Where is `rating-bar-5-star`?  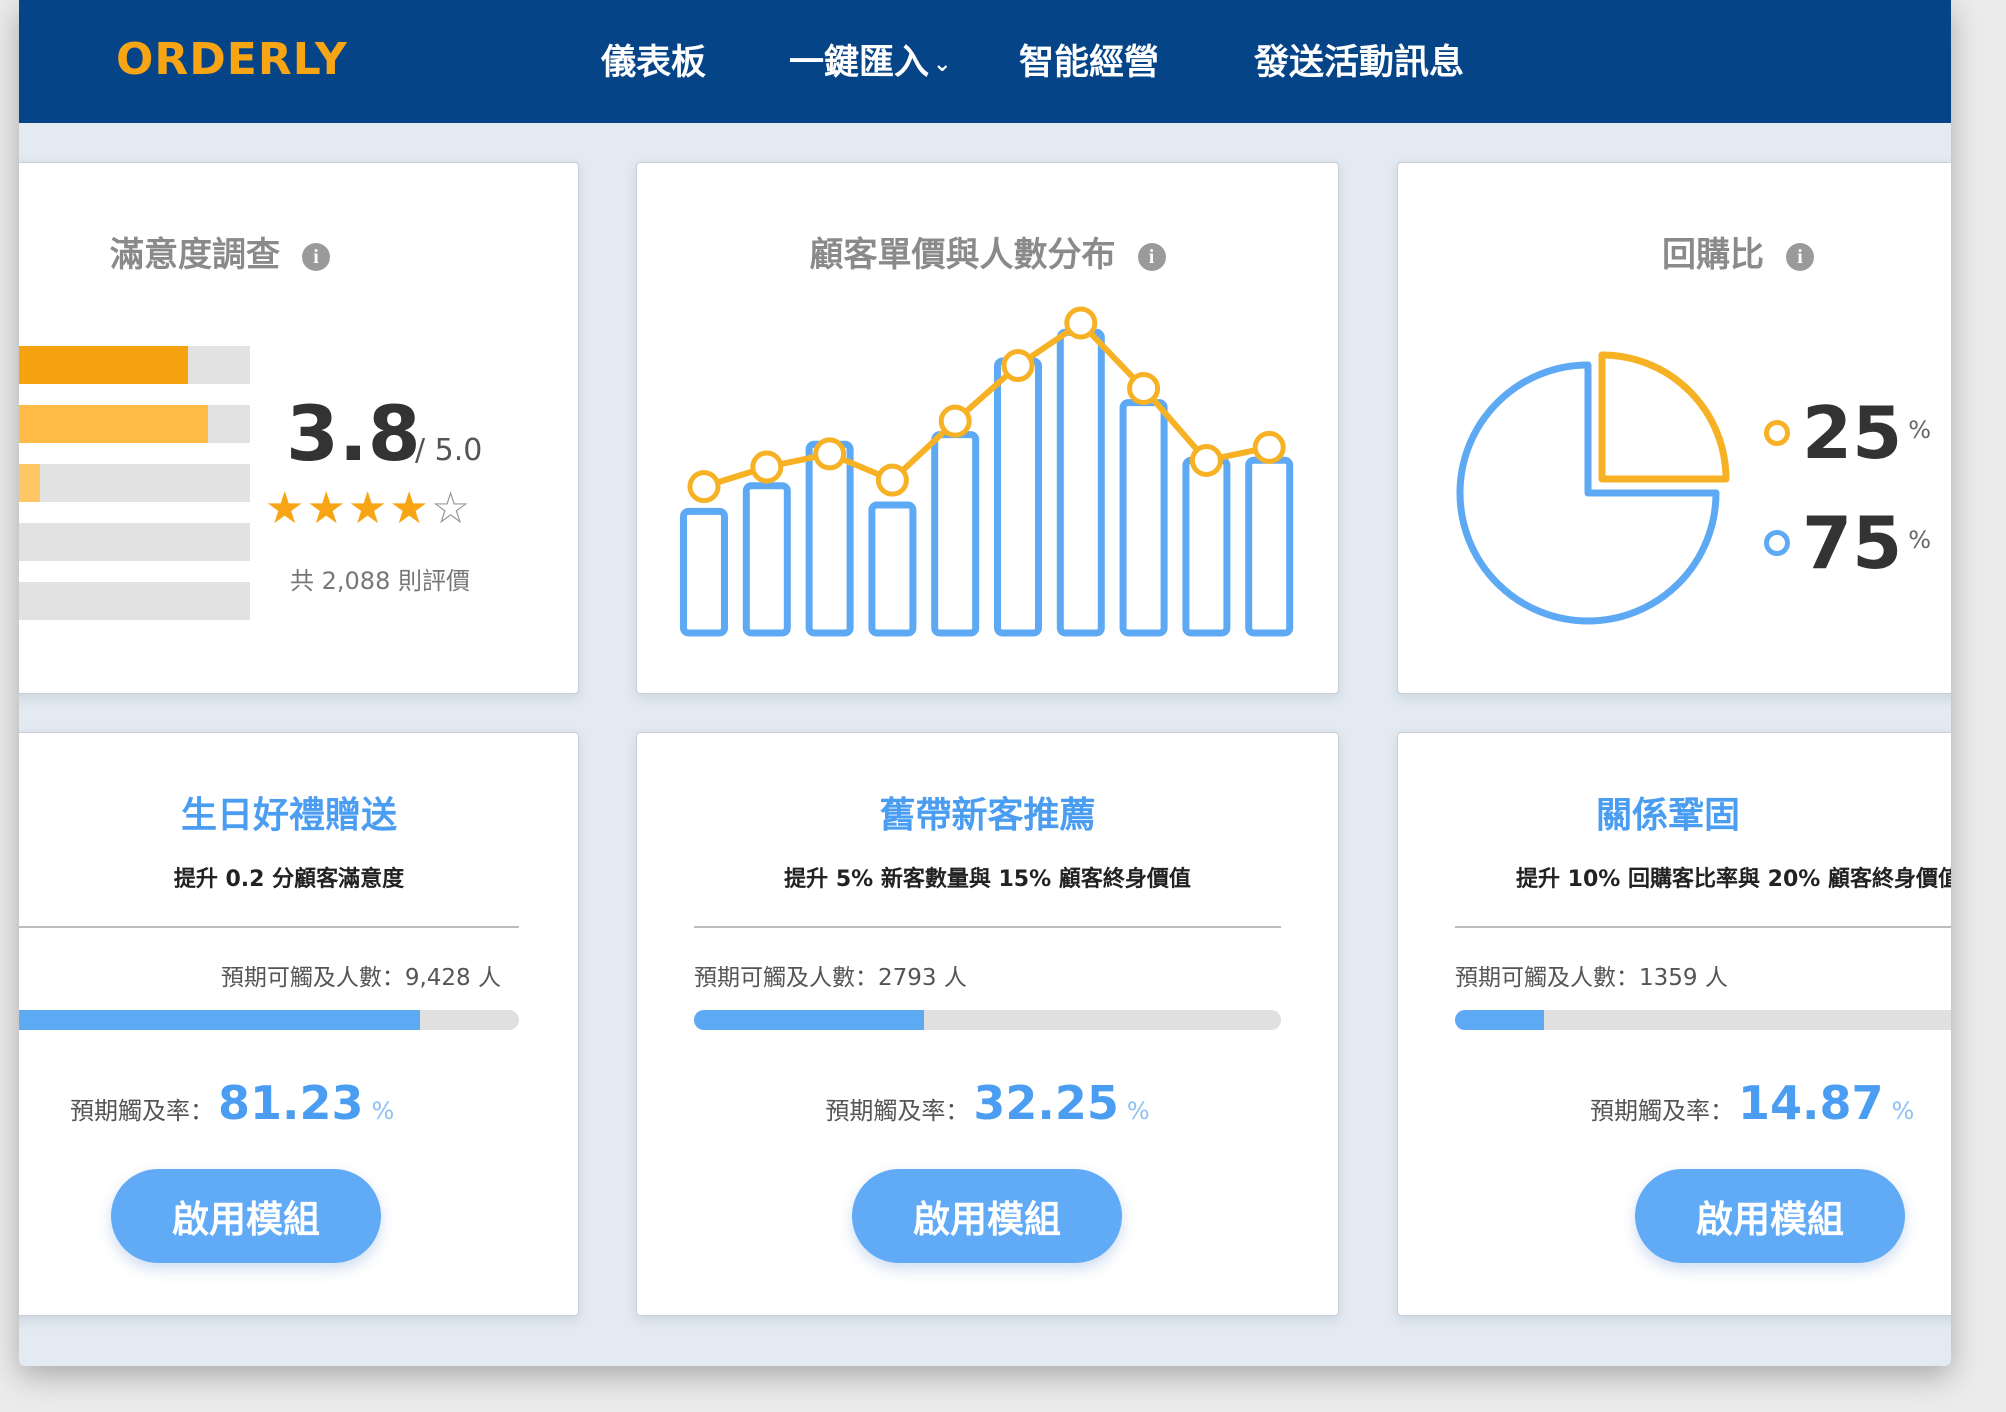
rating-bar-5-star is located at coordinates (134, 365).